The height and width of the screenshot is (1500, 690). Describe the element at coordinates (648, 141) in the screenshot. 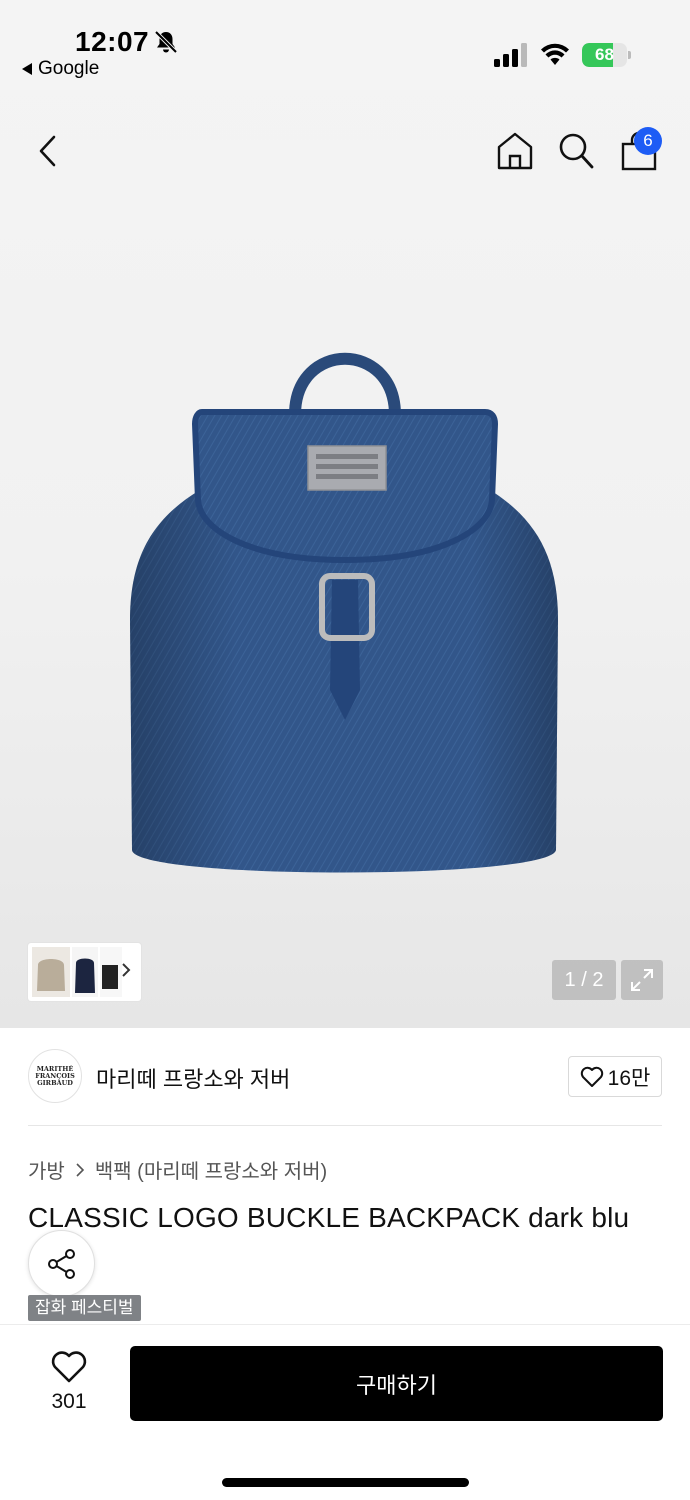

I see `cart-count-badge: 6` at that location.